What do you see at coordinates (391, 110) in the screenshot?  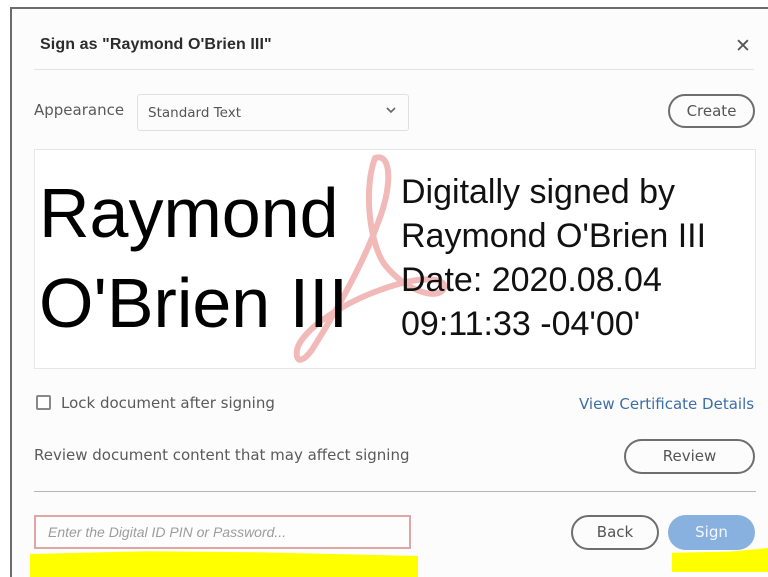 I see `chevron-down-icon` at bounding box center [391, 110].